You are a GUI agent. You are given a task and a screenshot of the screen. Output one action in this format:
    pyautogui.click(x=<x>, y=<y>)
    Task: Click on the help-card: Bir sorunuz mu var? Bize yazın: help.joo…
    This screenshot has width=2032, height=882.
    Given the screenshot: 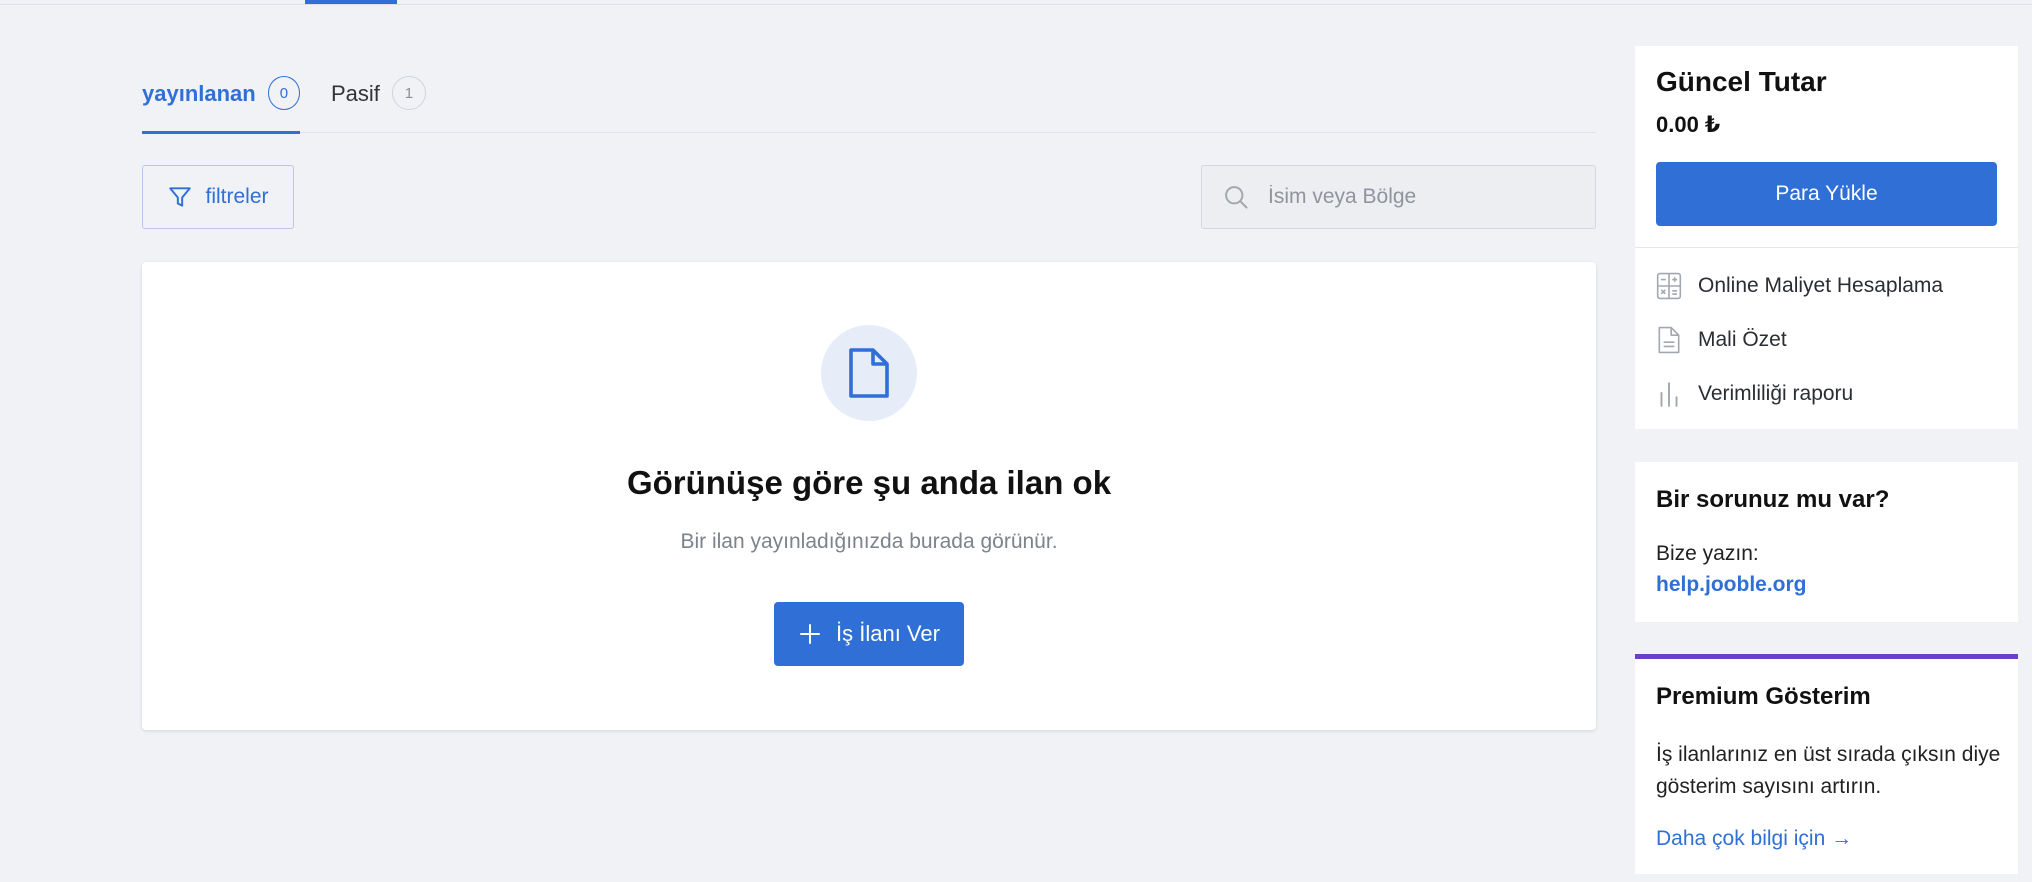 What is the action you would take?
    pyautogui.click(x=1826, y=542)
    